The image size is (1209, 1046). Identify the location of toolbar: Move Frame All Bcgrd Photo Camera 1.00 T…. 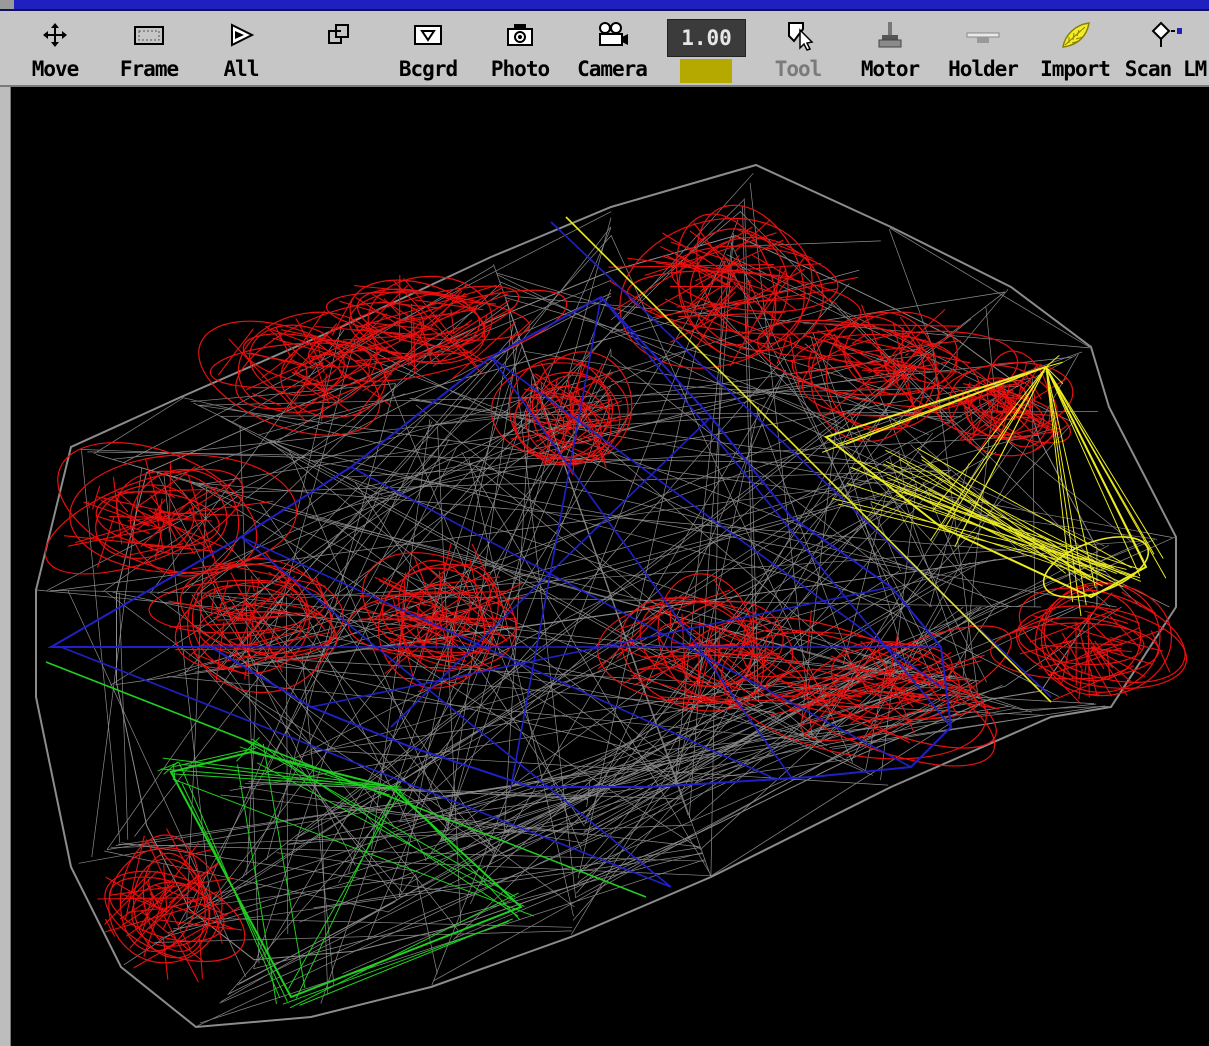
(604, 49).